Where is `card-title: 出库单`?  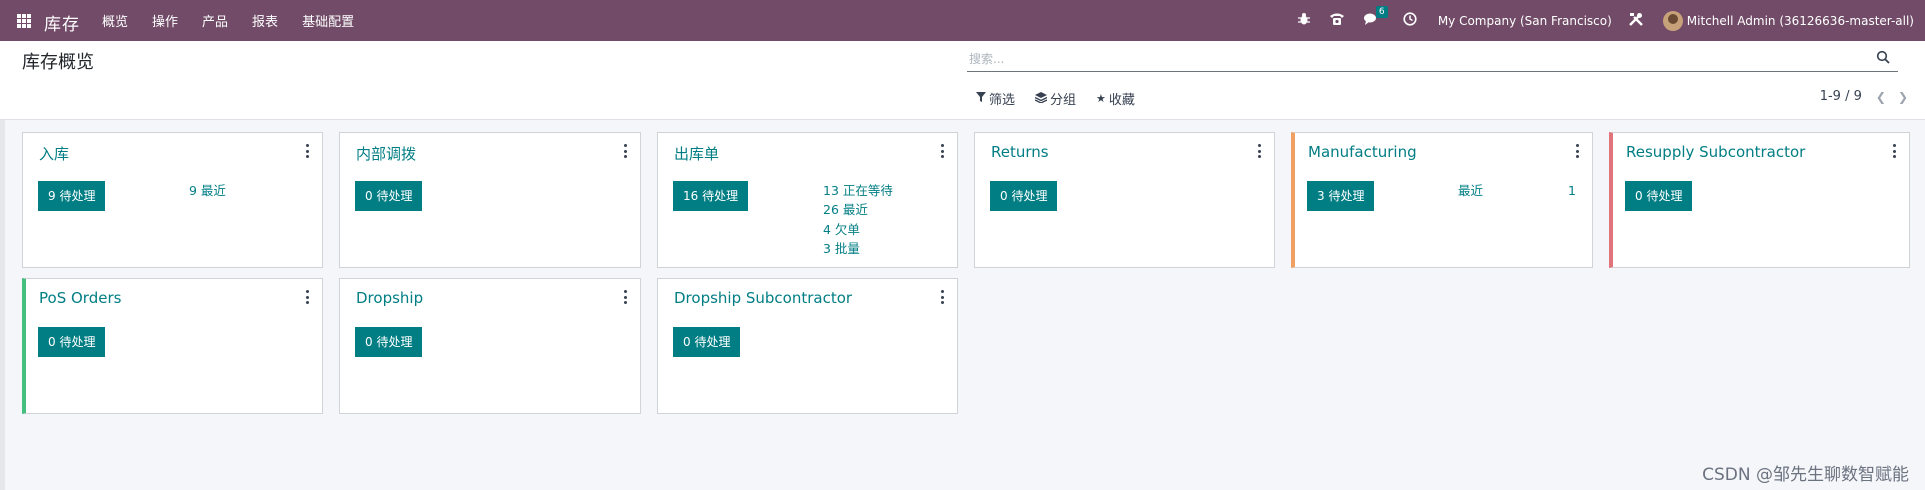 card-title: 出库单 is located at coordinates (696, 153).